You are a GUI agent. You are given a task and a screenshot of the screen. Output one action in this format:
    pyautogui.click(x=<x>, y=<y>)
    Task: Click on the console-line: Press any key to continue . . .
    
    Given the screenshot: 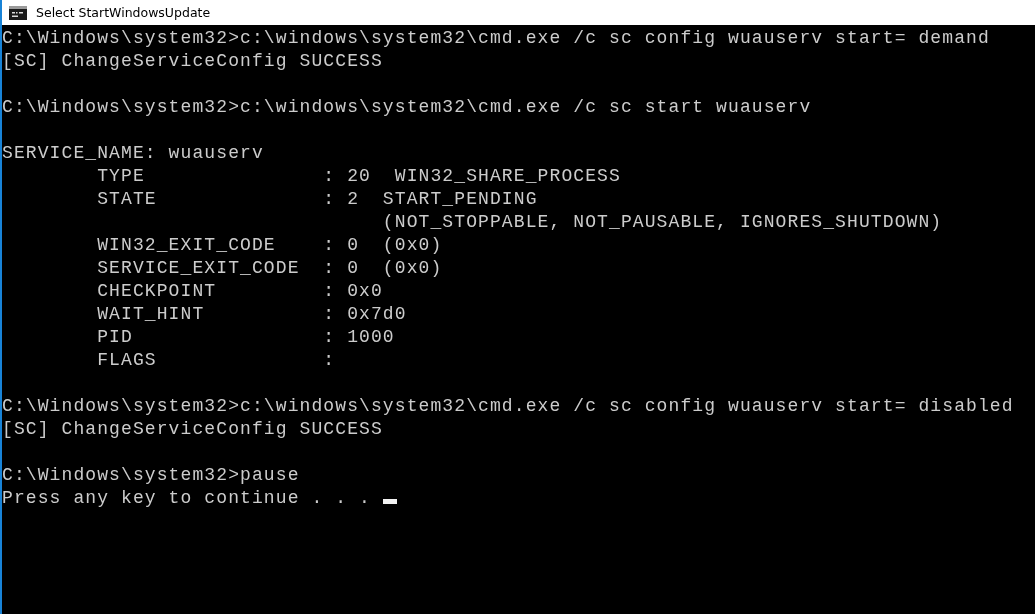 What is the action you would take?
    pyautogui.click(x=187, y=497)
    